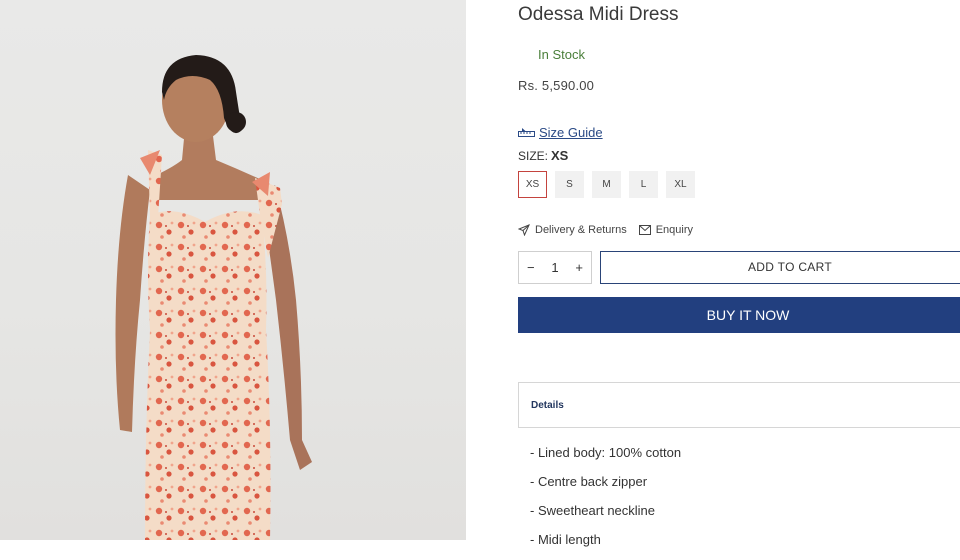 The image size is (960, 560). What do you see at coordinates (565, 539) in the screenshot?
I see `details-item: - Midi length` at bounding box center [565, 539].